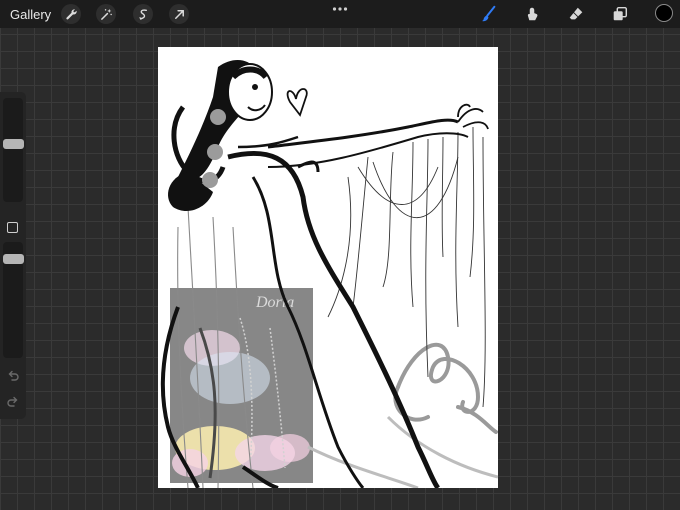 The image size is (680, 510). Describe the element at coordinates (13, 376) in the screenshot. I see `undo-icon` at that location.